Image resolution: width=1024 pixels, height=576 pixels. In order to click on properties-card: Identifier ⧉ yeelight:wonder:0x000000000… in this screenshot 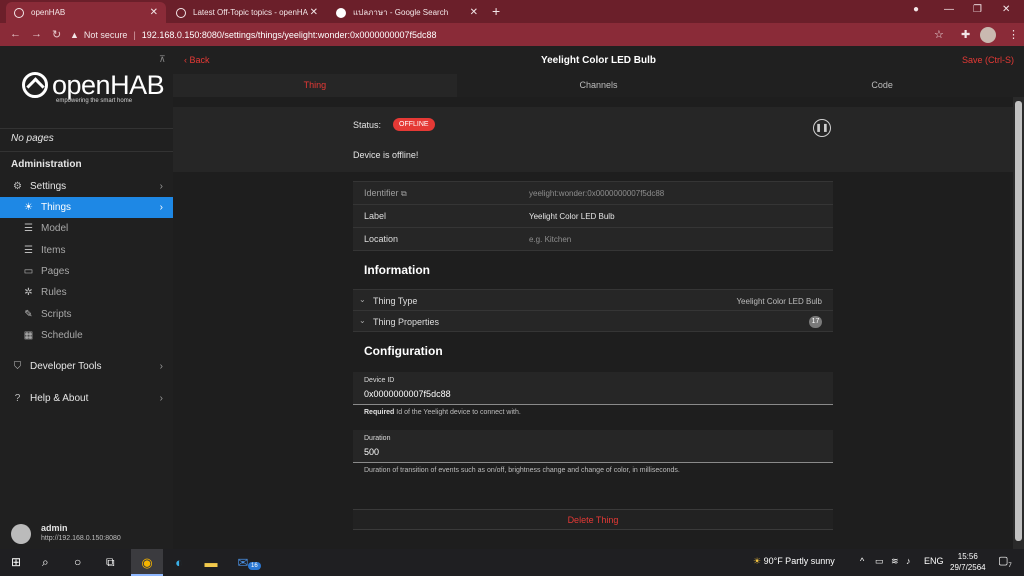, I will do `click(593, 216)`.